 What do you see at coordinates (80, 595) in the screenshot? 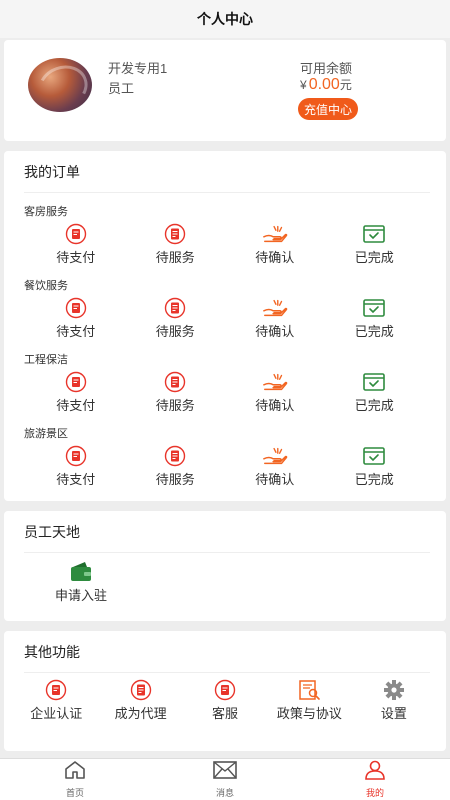
I see `apply-entry-label: 申请入驻` at bounding box center [80, 595].